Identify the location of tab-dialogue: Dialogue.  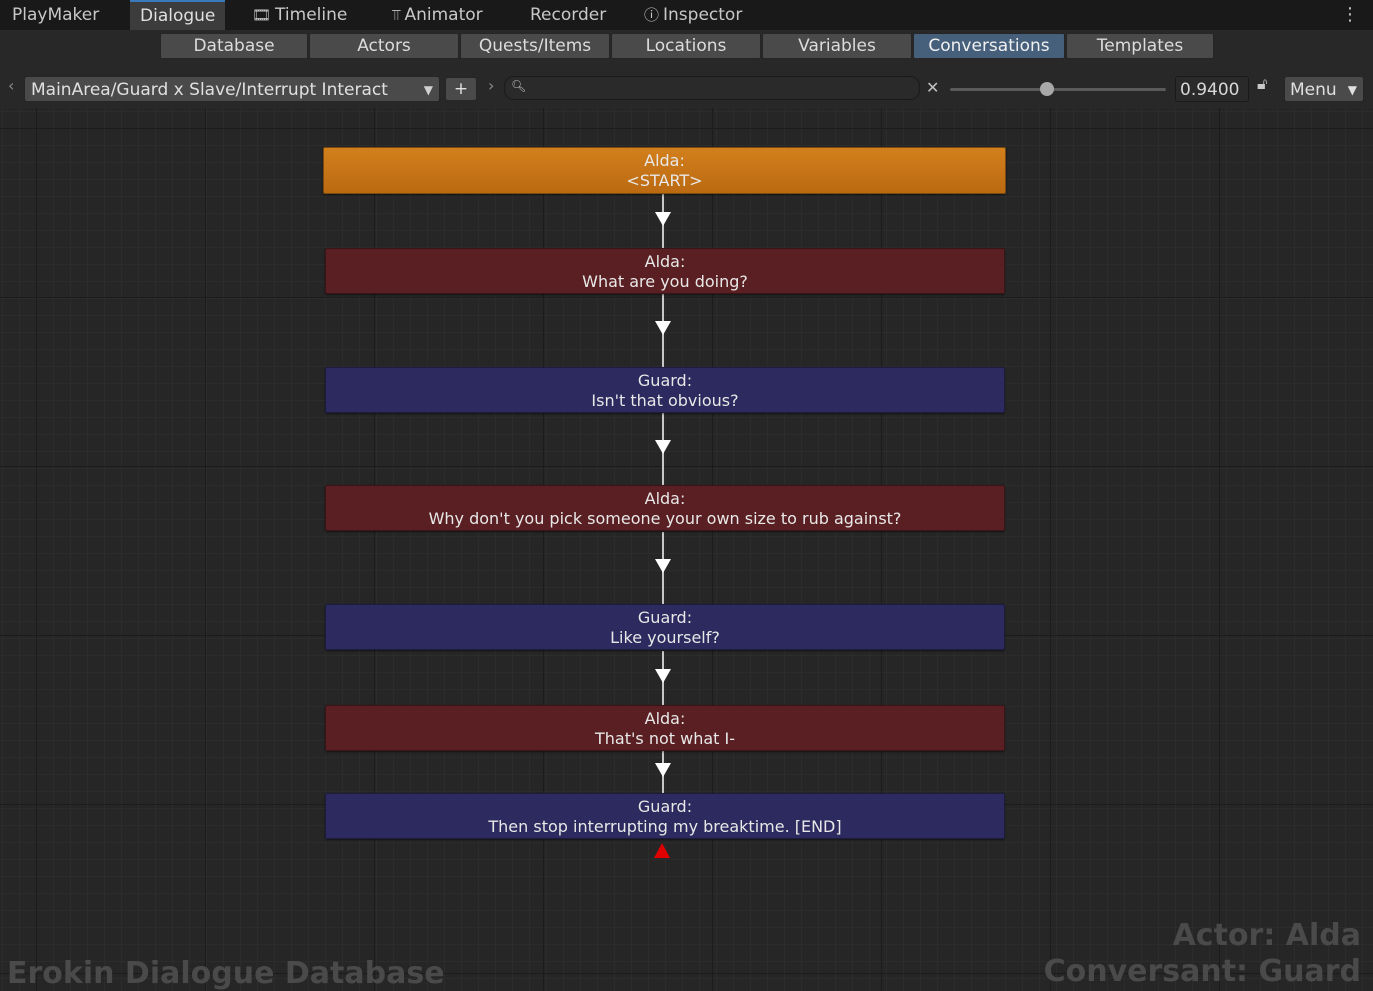
(178, 15).